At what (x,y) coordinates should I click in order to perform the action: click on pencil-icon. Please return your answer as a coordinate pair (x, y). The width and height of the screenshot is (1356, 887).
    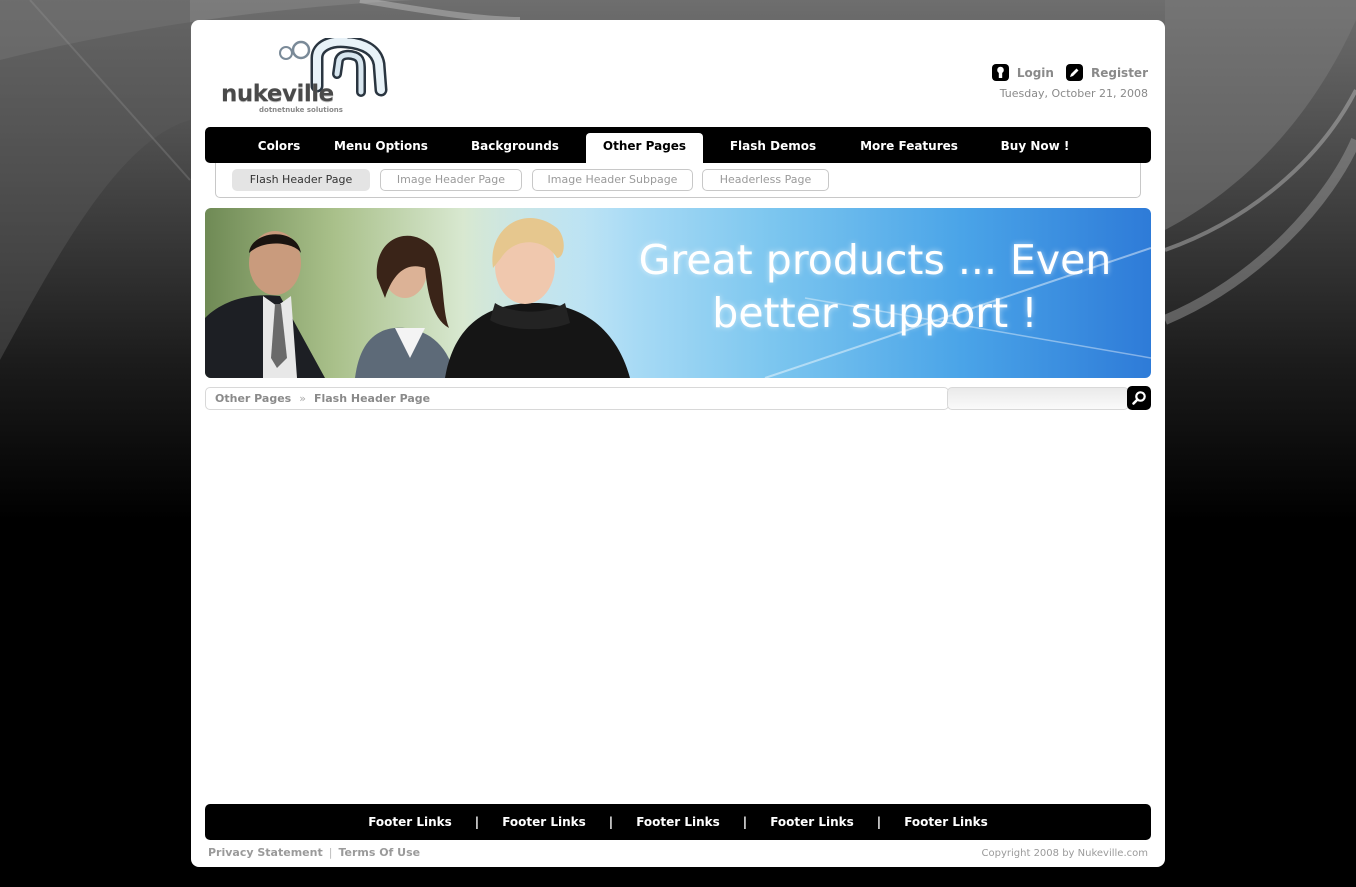
    Looking at the image, I should click on (1074, 72).